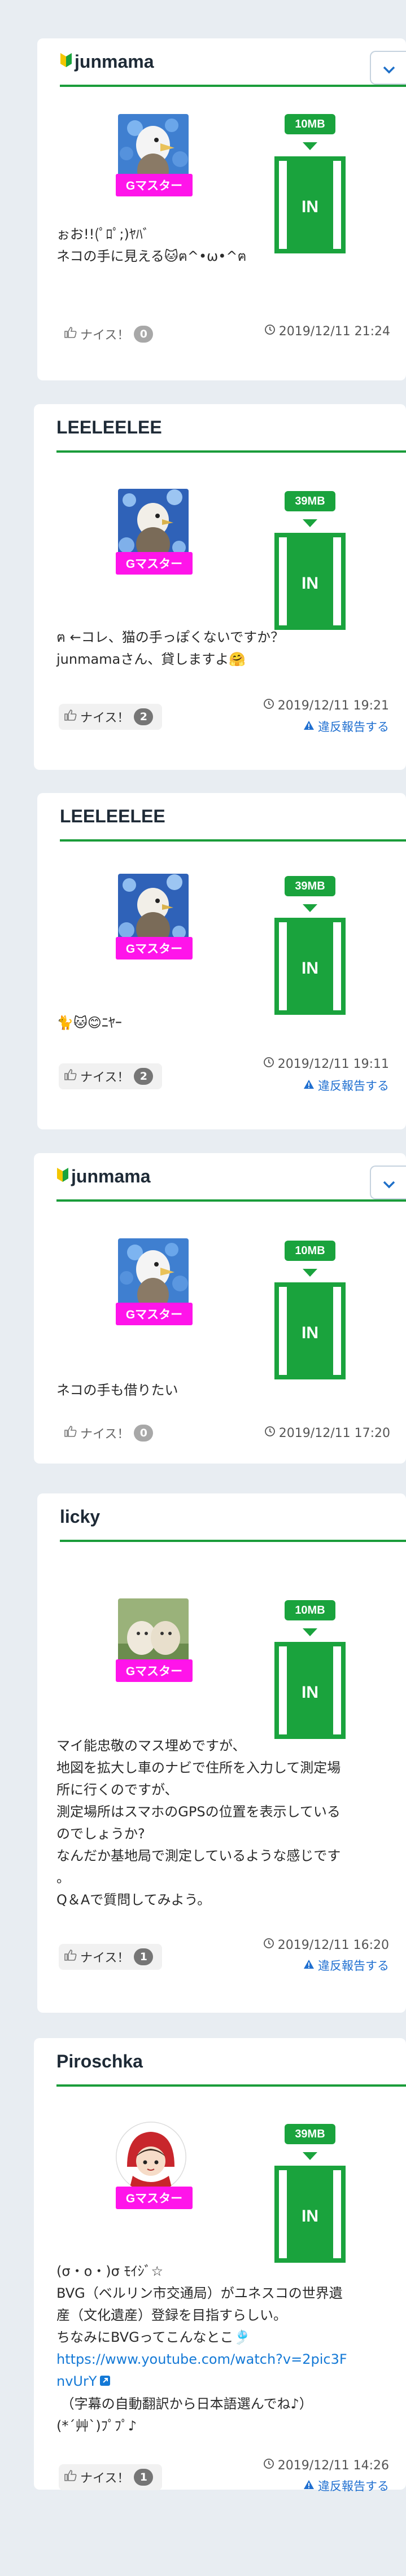  Describe the element at coordinates (198, 1856) in the screenshot. I see `post-text-line: なんだか基地局で測定しているような感じです` at that location.